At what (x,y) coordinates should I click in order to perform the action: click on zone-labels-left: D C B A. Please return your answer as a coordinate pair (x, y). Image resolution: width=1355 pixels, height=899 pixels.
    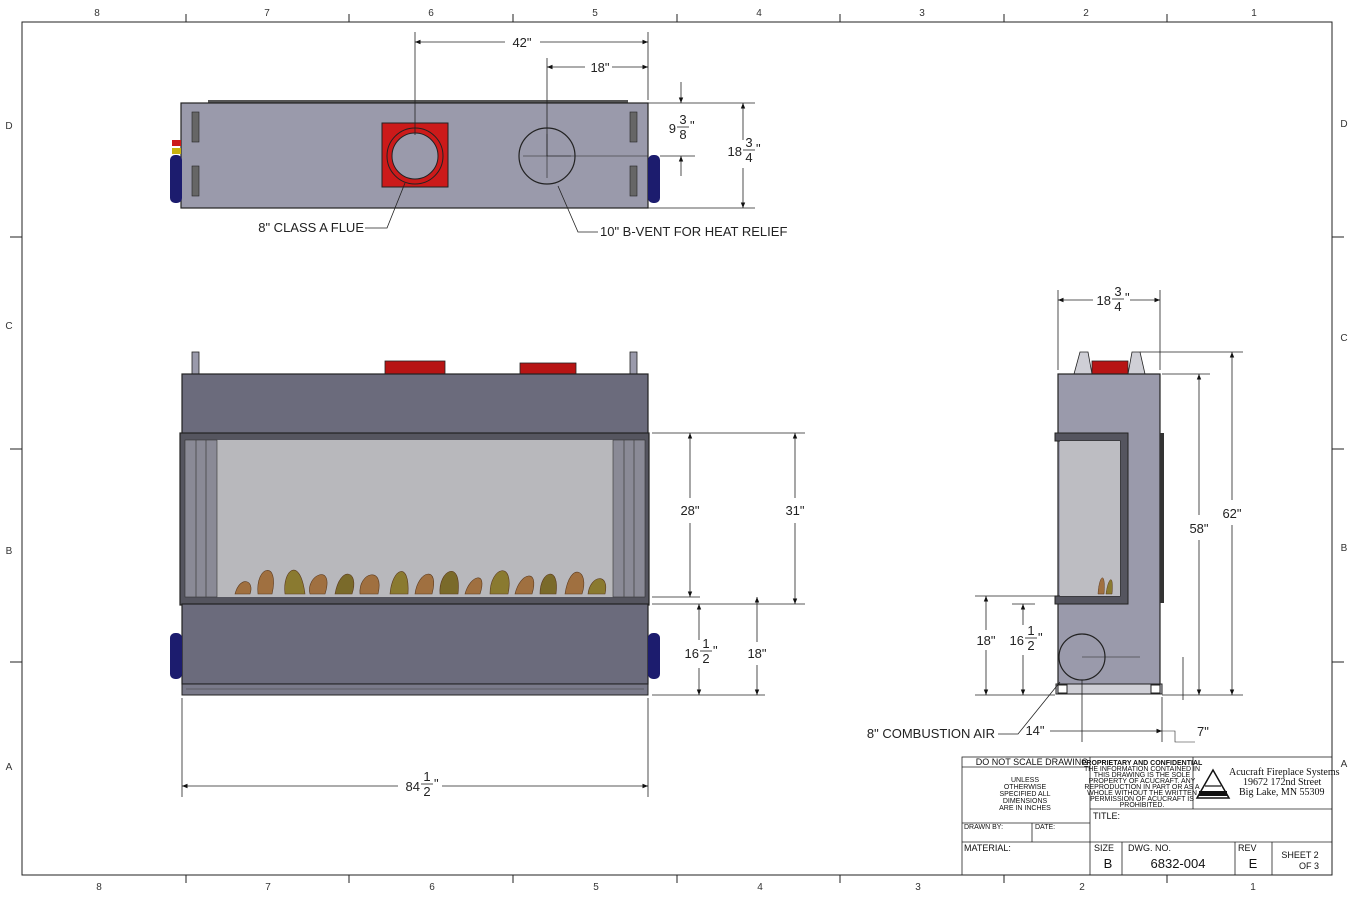
    Looking at the image, I should click on (8, 447).